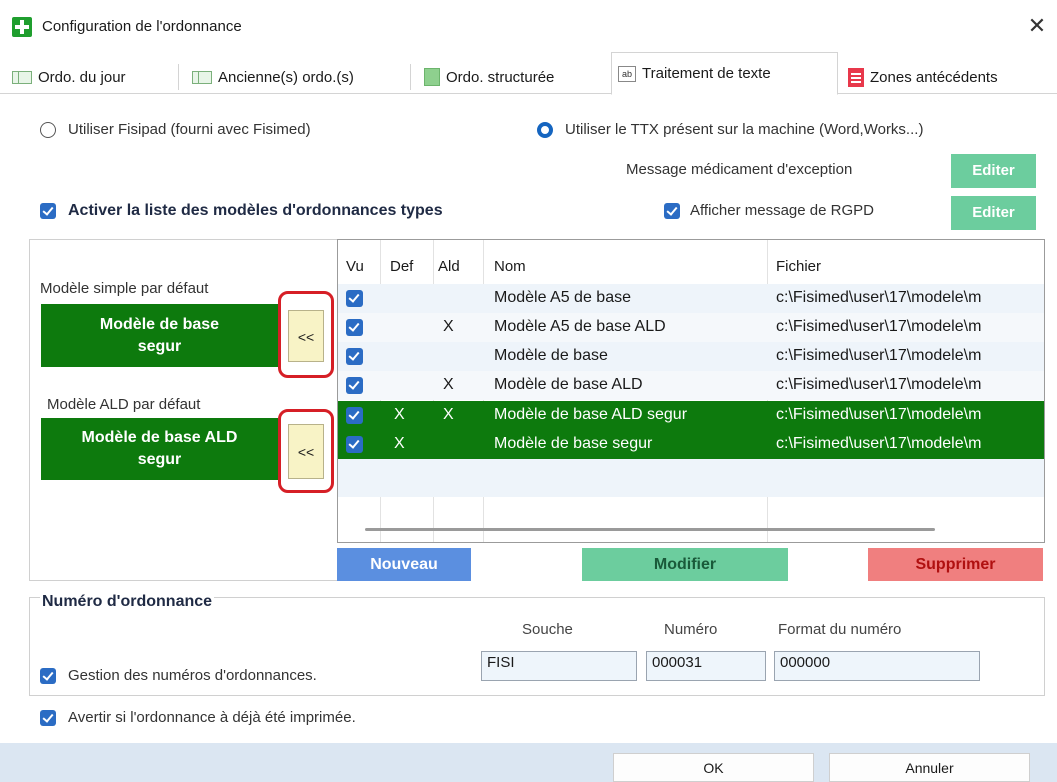 Image resolution: width=1057 pixels, height=782 pixels. I want to click on tab-label: Ordo. du jour, so click(82, 77).